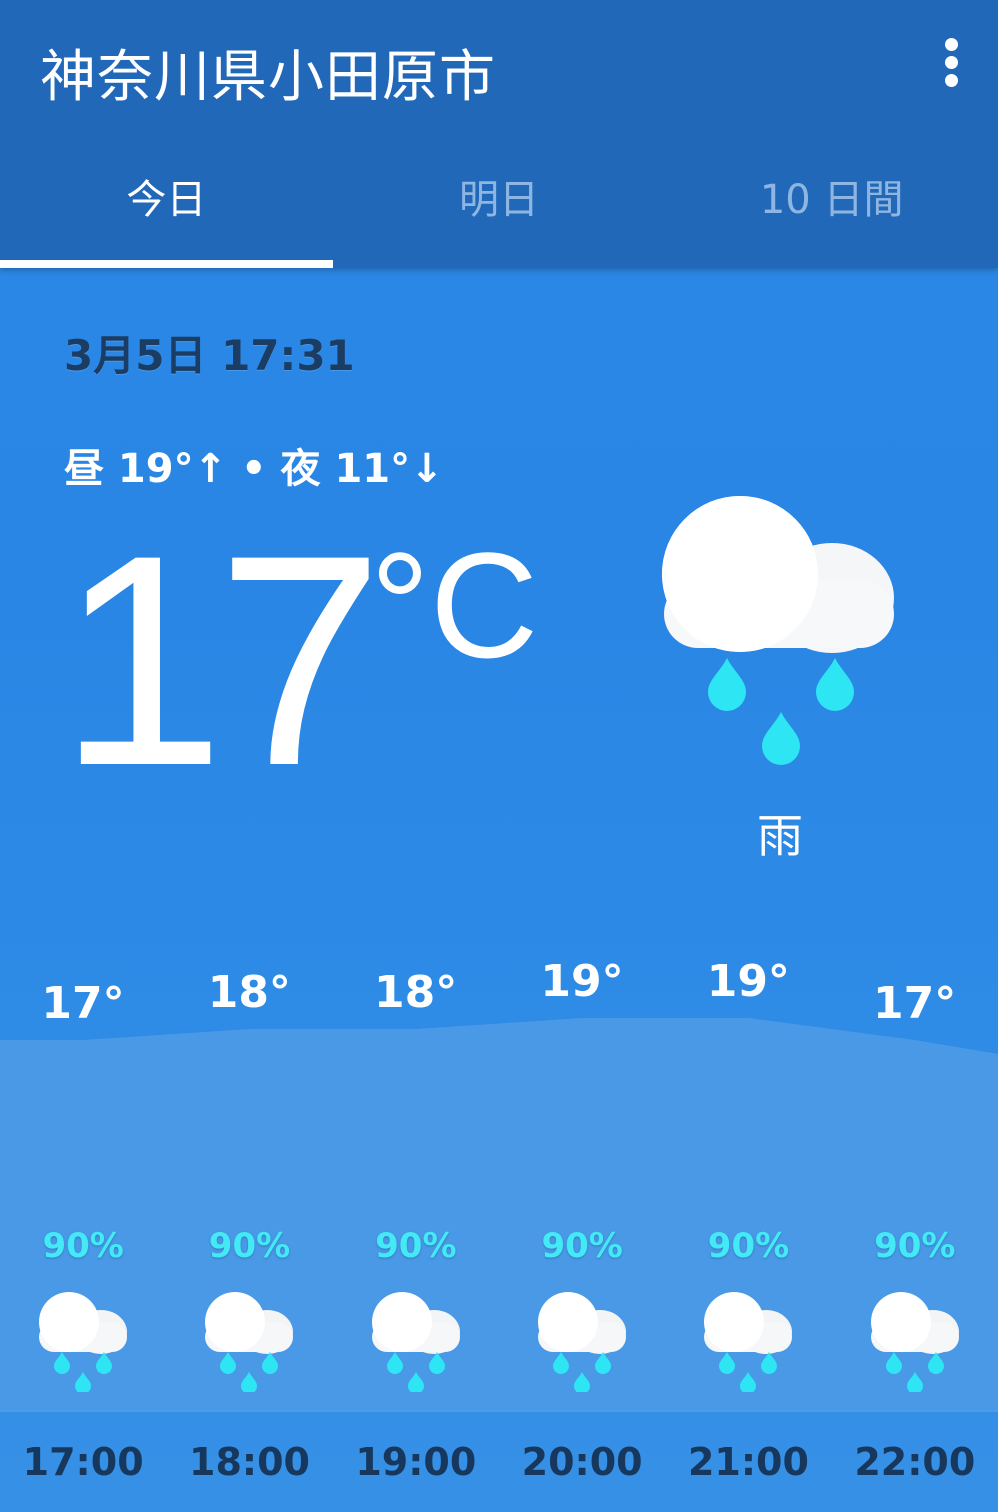  Describe the element at coordinates (254, 469) in the screenshot. I see `day-night-temps: 昼 19°↑ • 夜 11°↓` at that location.